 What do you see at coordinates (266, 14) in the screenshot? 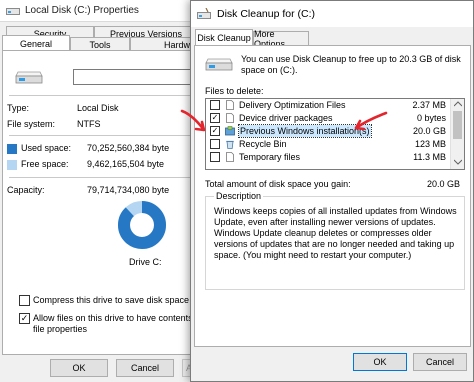
I see `disk-cleanup-window-title: Disk Cleanup for (C:)` at bounding box center [266, 14].